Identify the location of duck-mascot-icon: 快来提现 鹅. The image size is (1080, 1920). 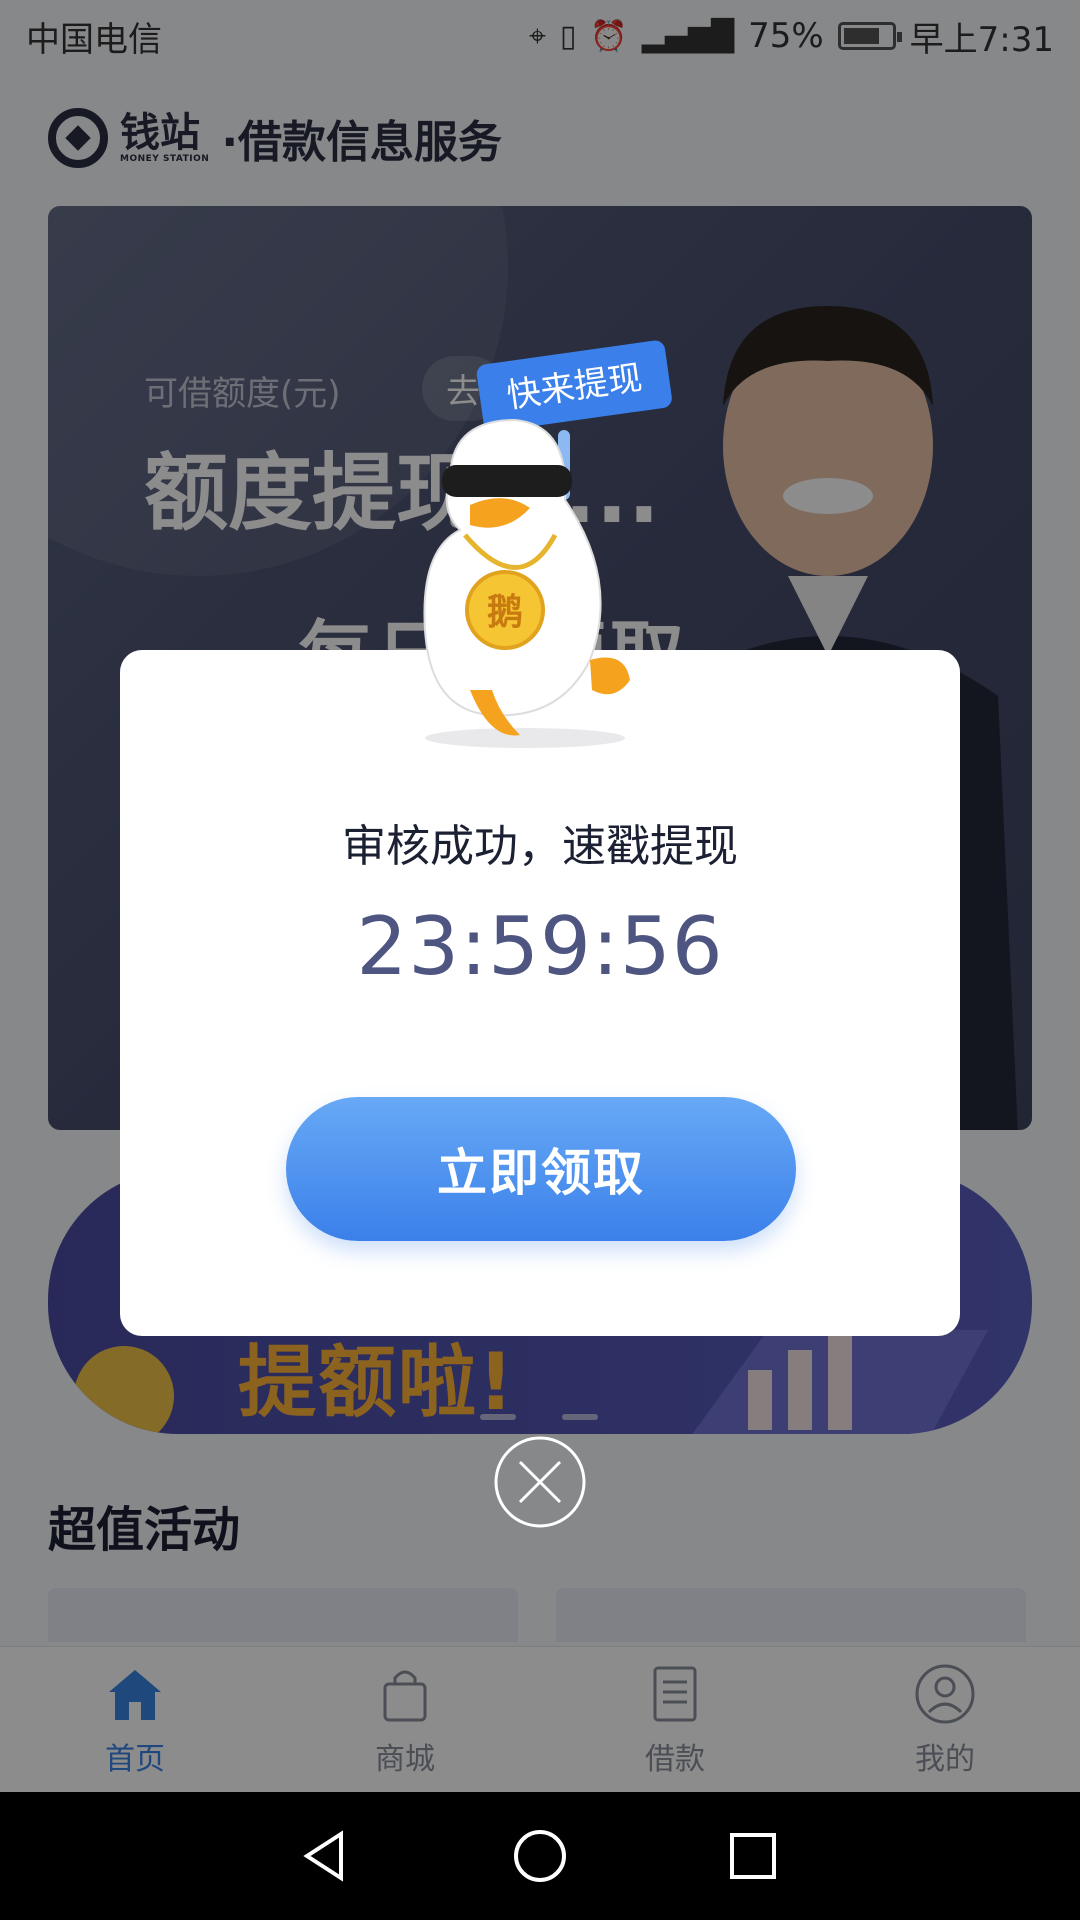
(547, 544).